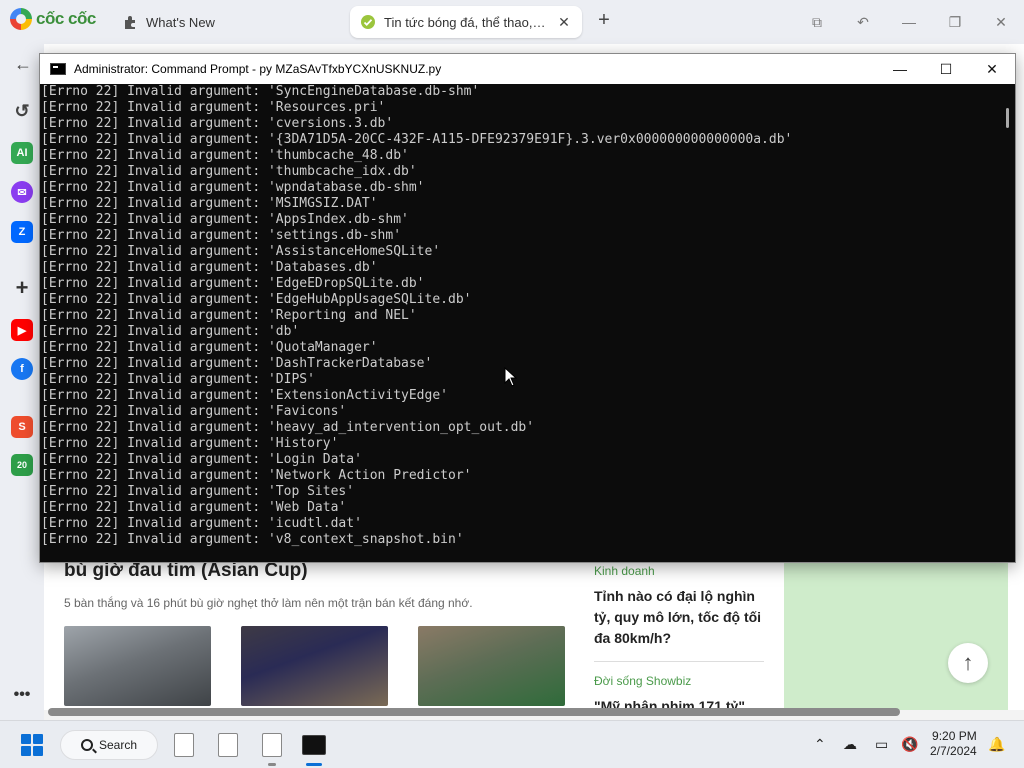  Describe the element at coordinates (178, 379) in the screenshot. I see `console-line: [Errno 22] Invalid argument: 'DIPS'` at that location.